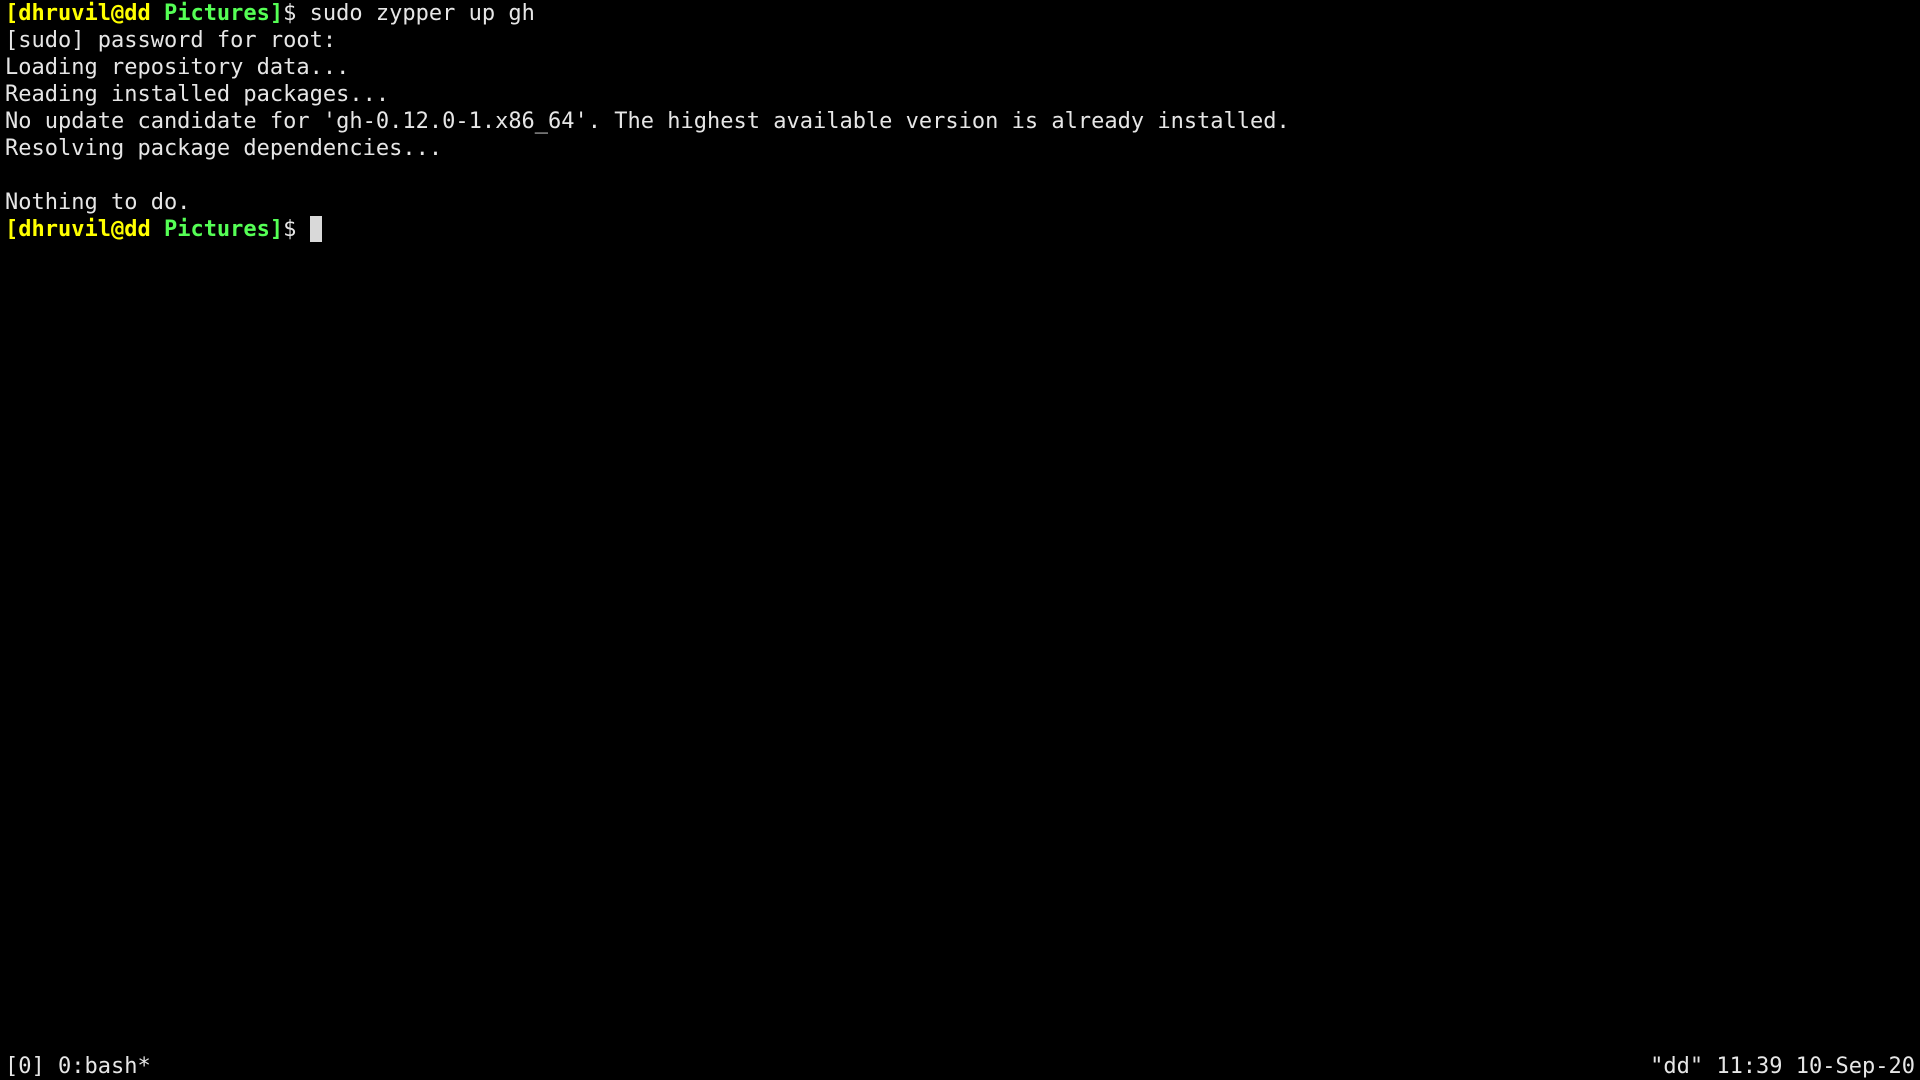  What do you see at coordinates (315, 229) in the screenshot?
I see `text-cursor` at bounding box center [315, 229].